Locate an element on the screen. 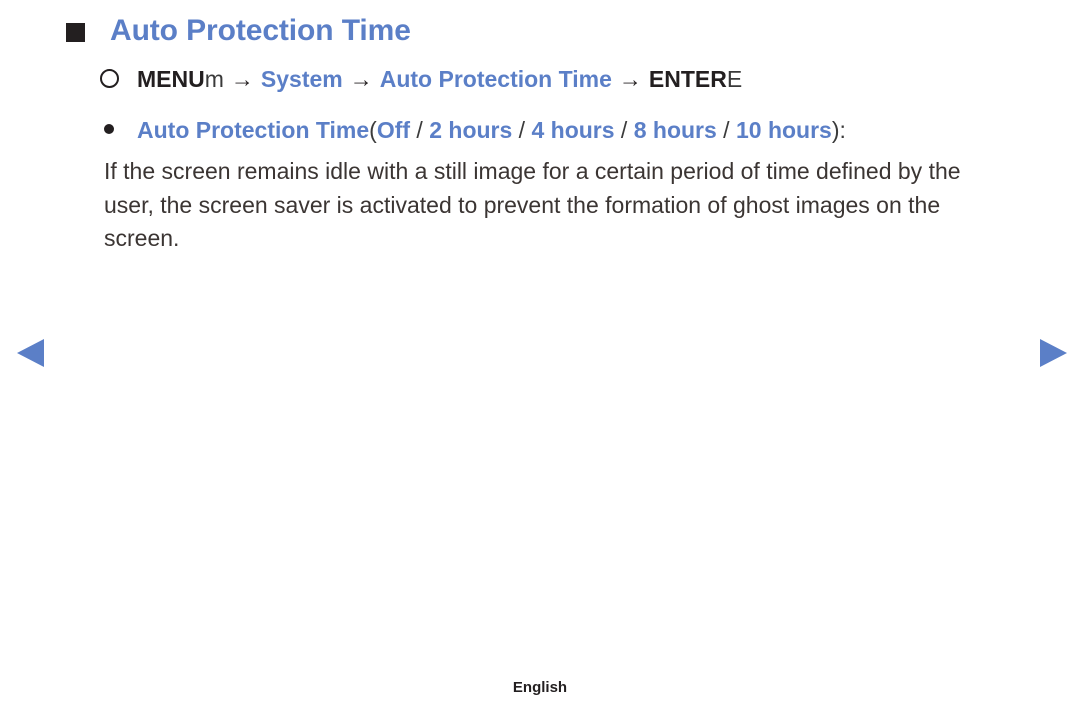  close-paren: ) is located at coordinates (835, 130).